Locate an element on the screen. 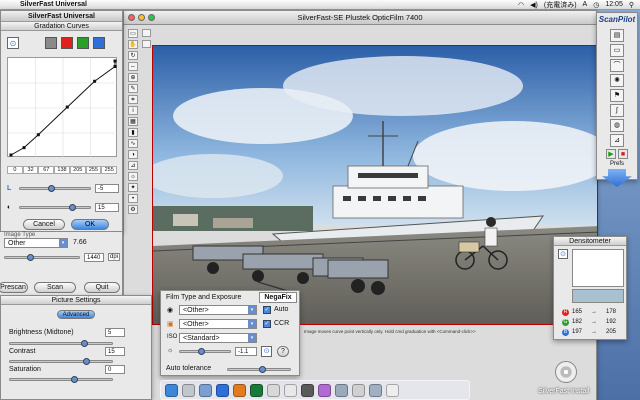  contrast-value: 15 is located at coordinates (115, 351).